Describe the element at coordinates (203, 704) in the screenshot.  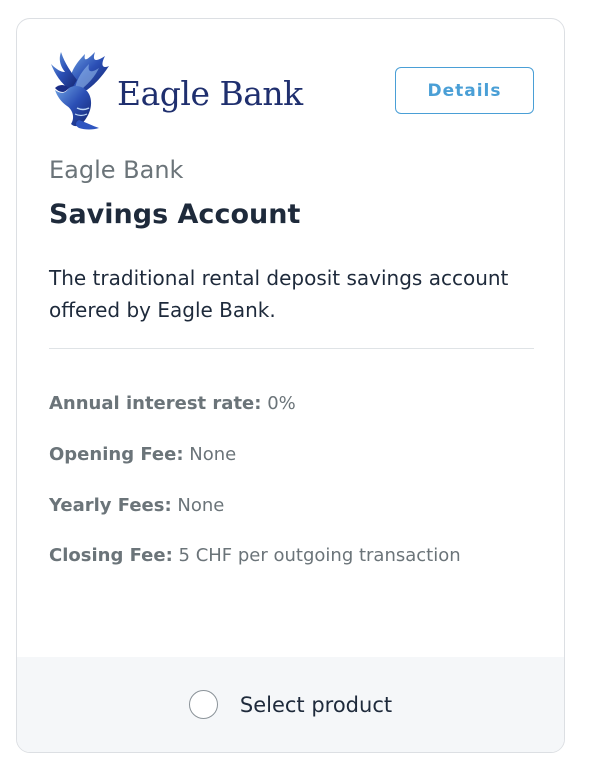
I see `select-product-radio` at that location.